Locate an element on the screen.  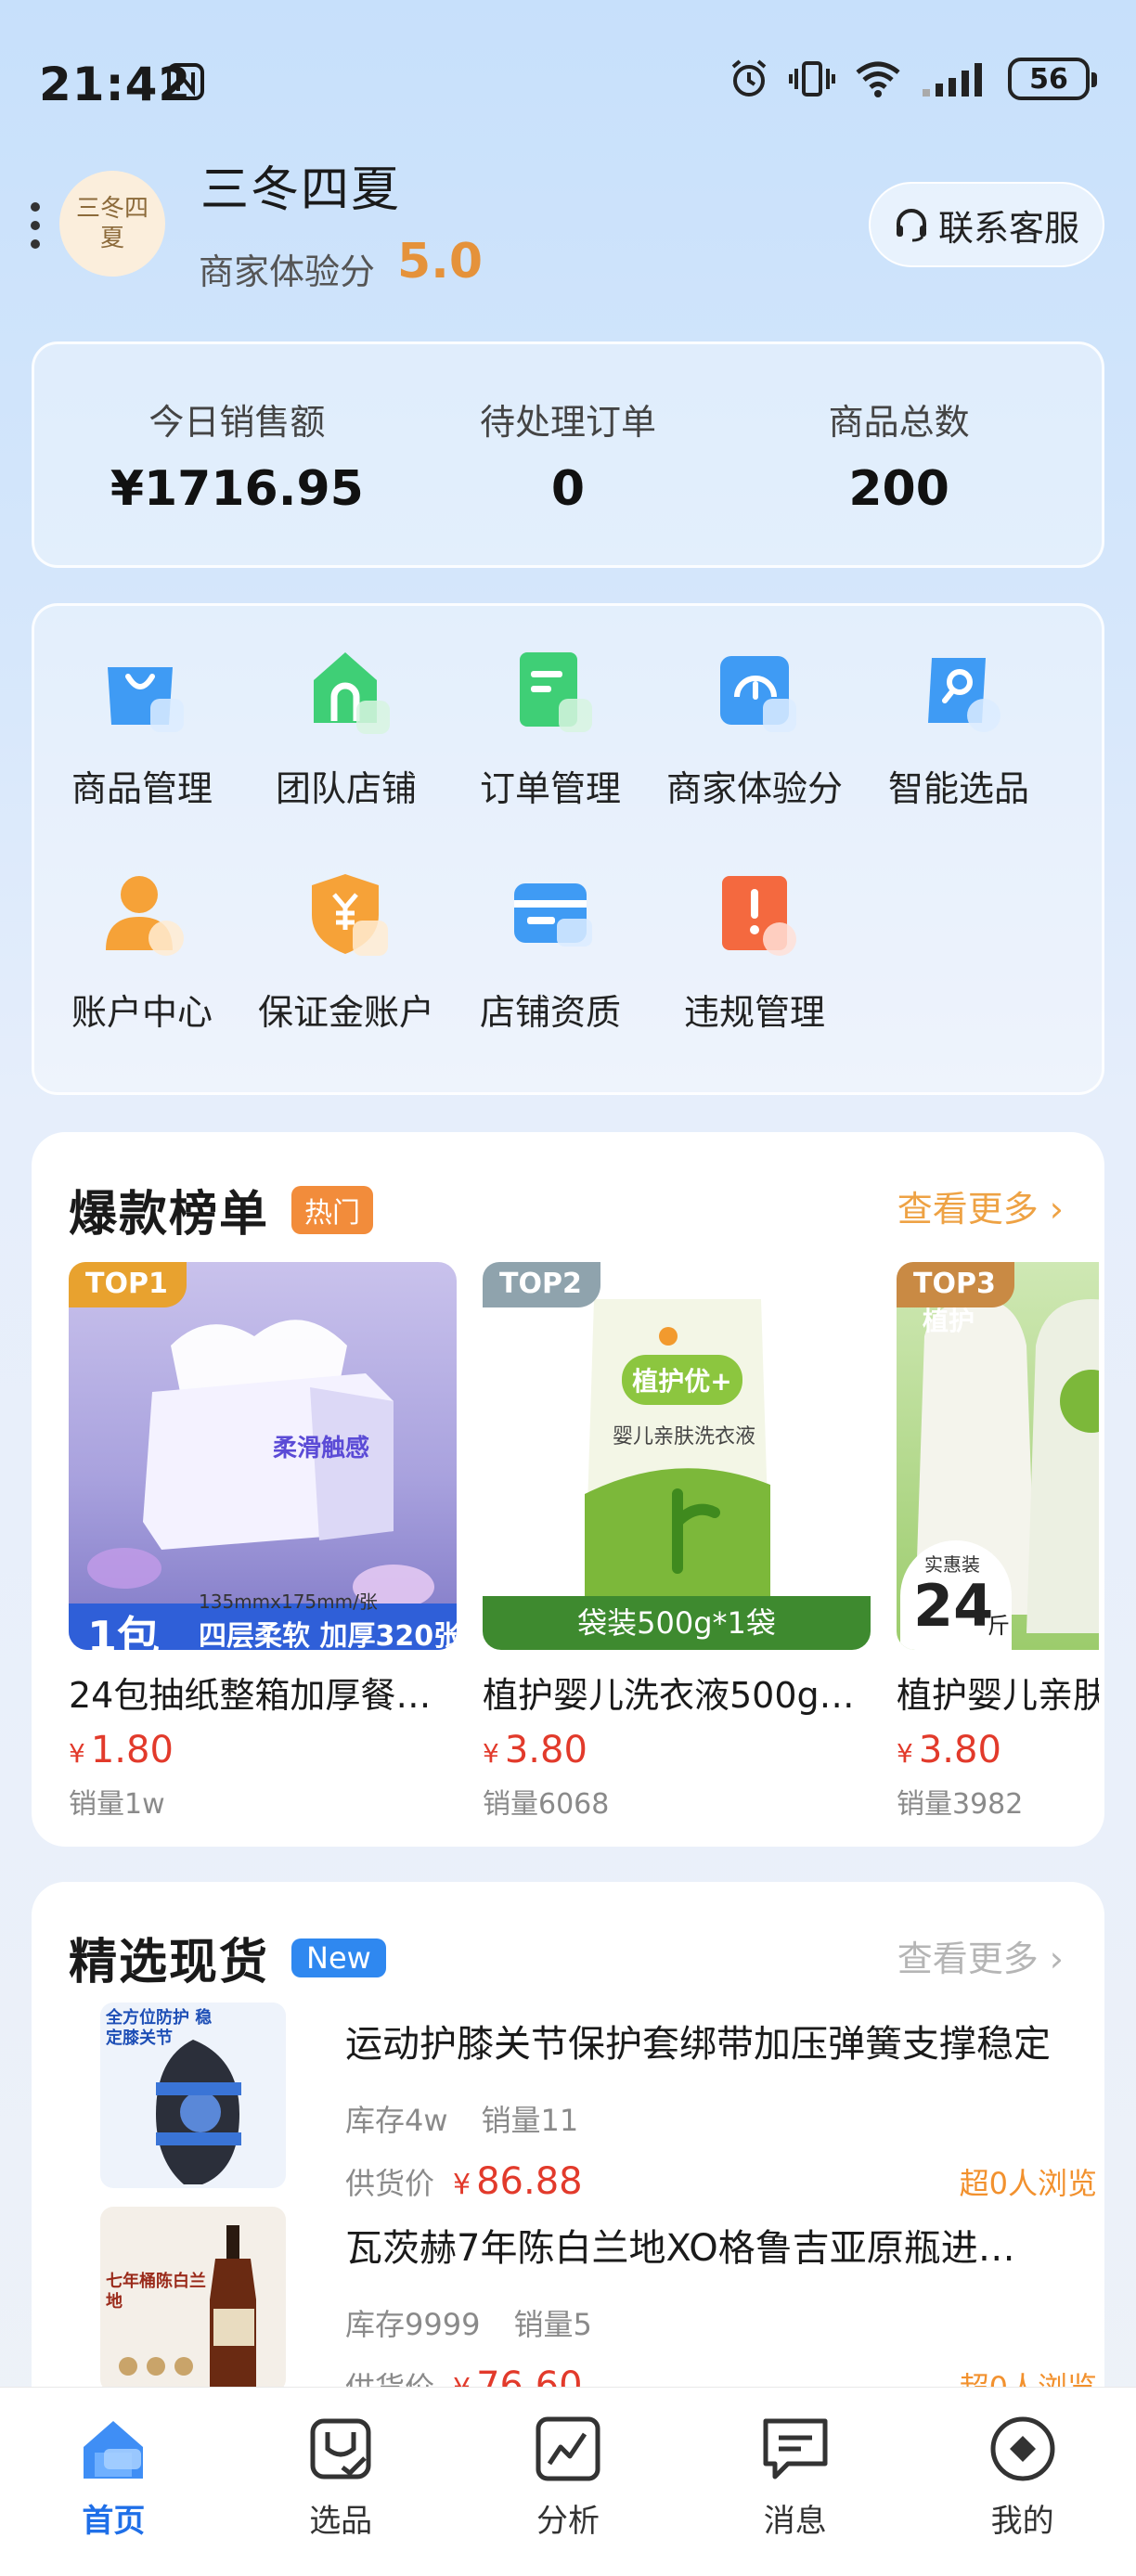
bag-icon is located at coordinates (146, 699).